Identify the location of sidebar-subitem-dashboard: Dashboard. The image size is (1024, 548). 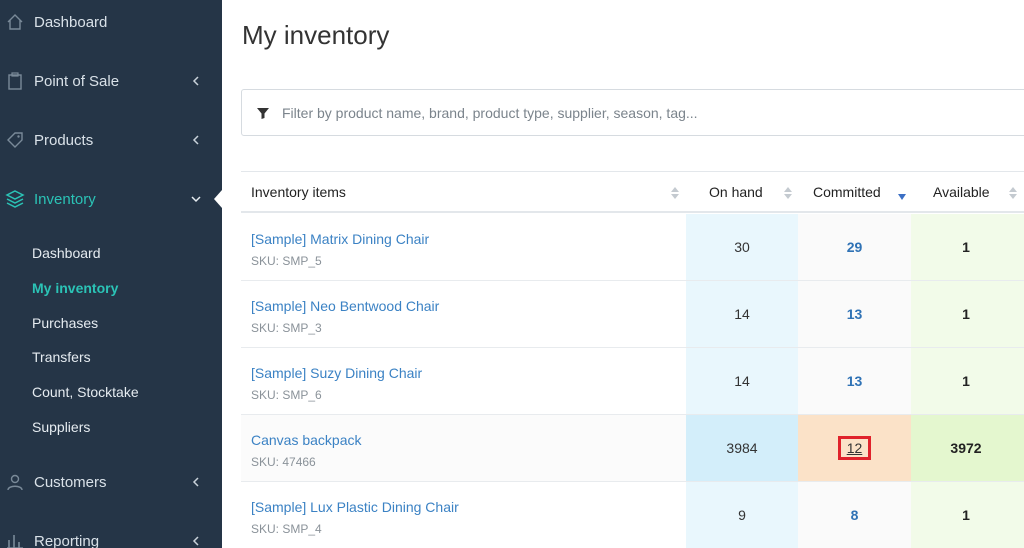
(66, 253).